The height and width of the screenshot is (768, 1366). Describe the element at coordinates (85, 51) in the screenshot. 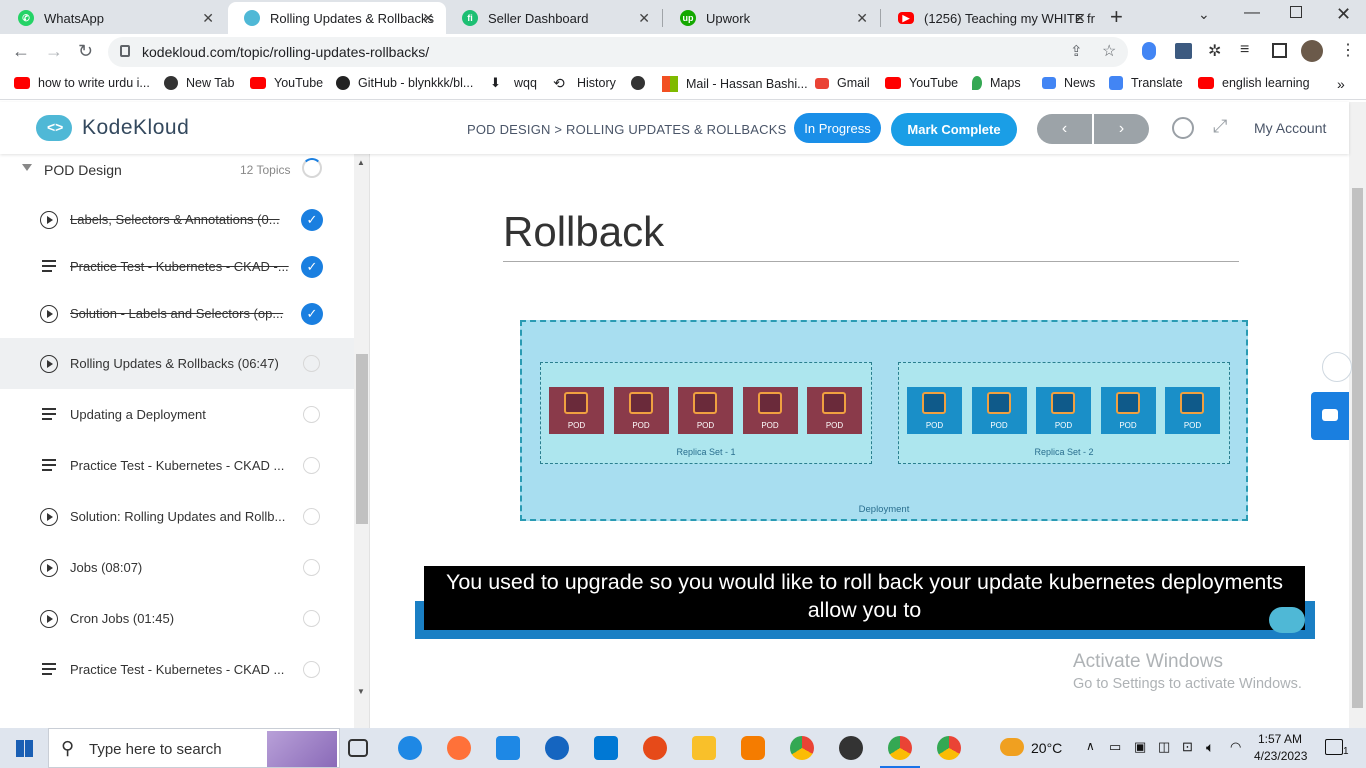

I see `reload-icon: ↻` at that location.